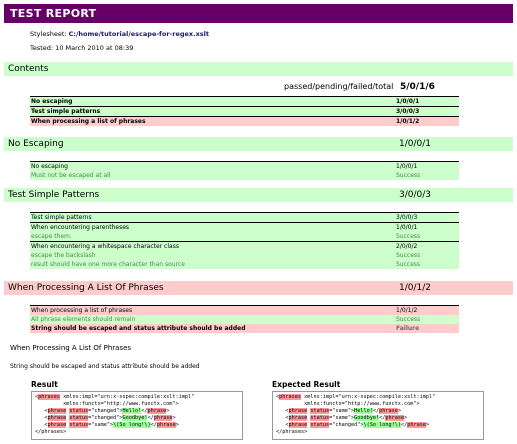 This screenshot has height=444, width=517. I want to click on section-label: When Processing A List Of Phrases, so click(86, 288).